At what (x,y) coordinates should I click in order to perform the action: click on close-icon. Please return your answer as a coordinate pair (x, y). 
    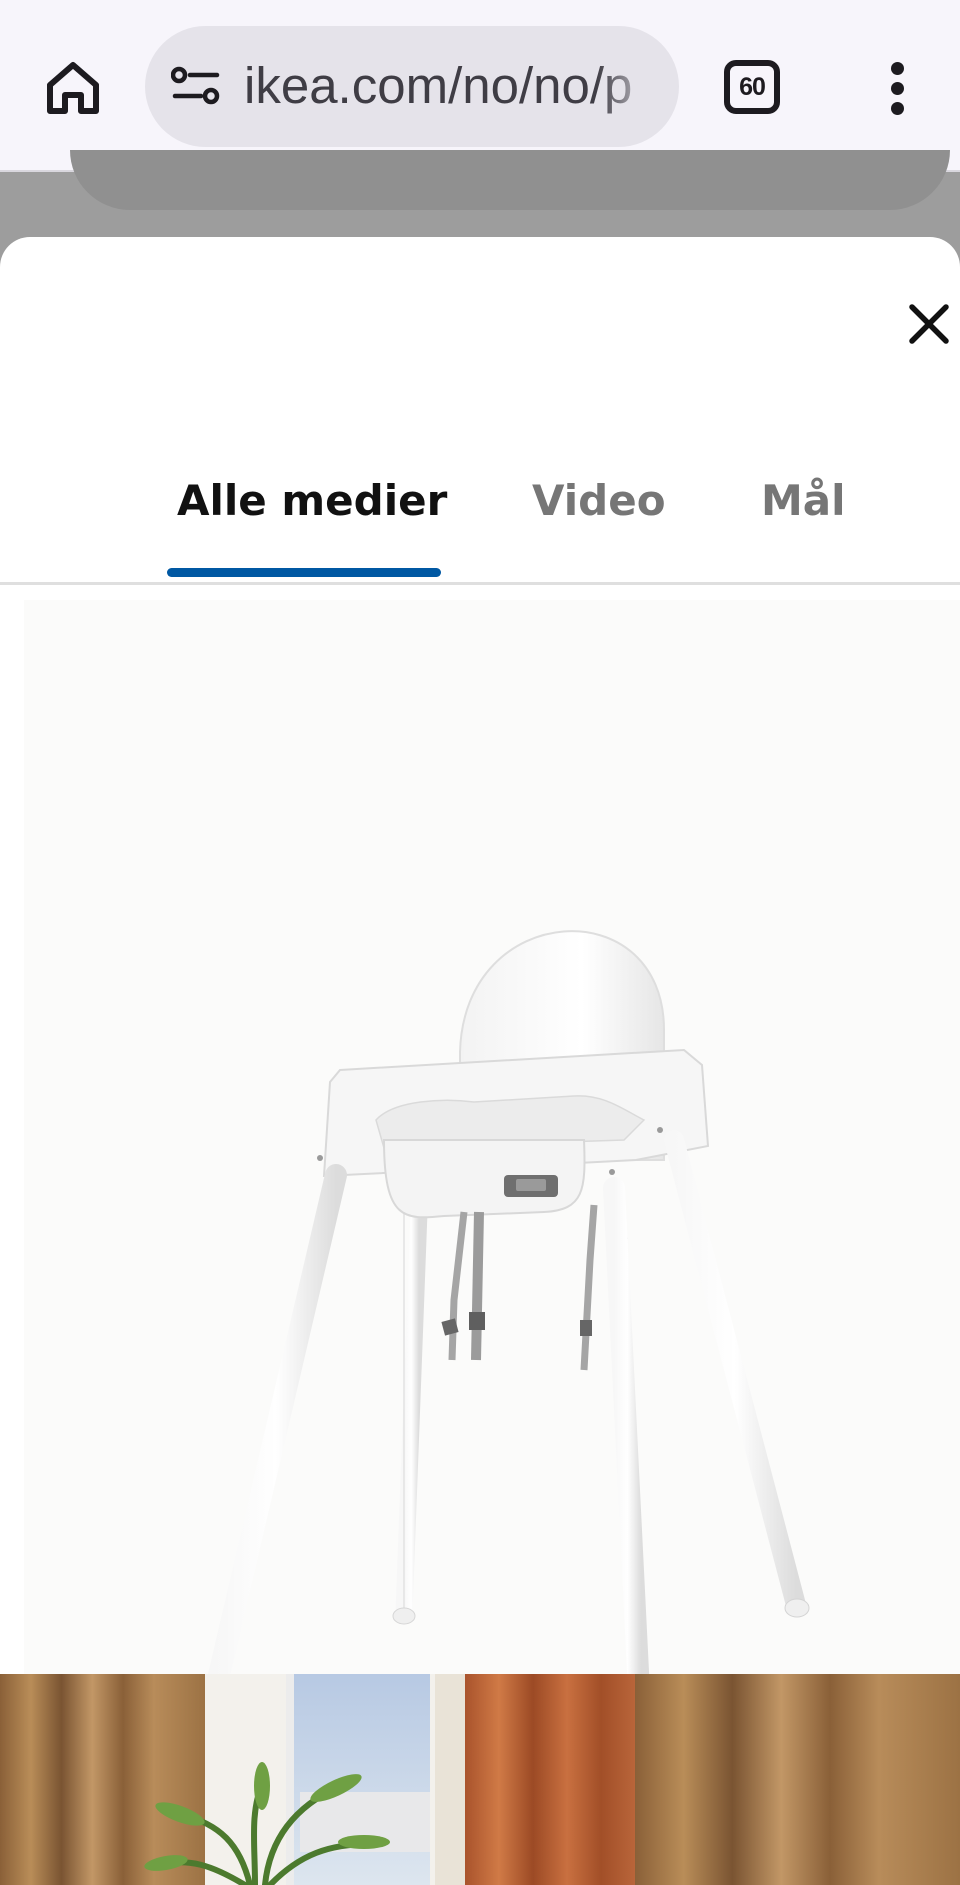
    Looking at the image, I should click on (929, 324).